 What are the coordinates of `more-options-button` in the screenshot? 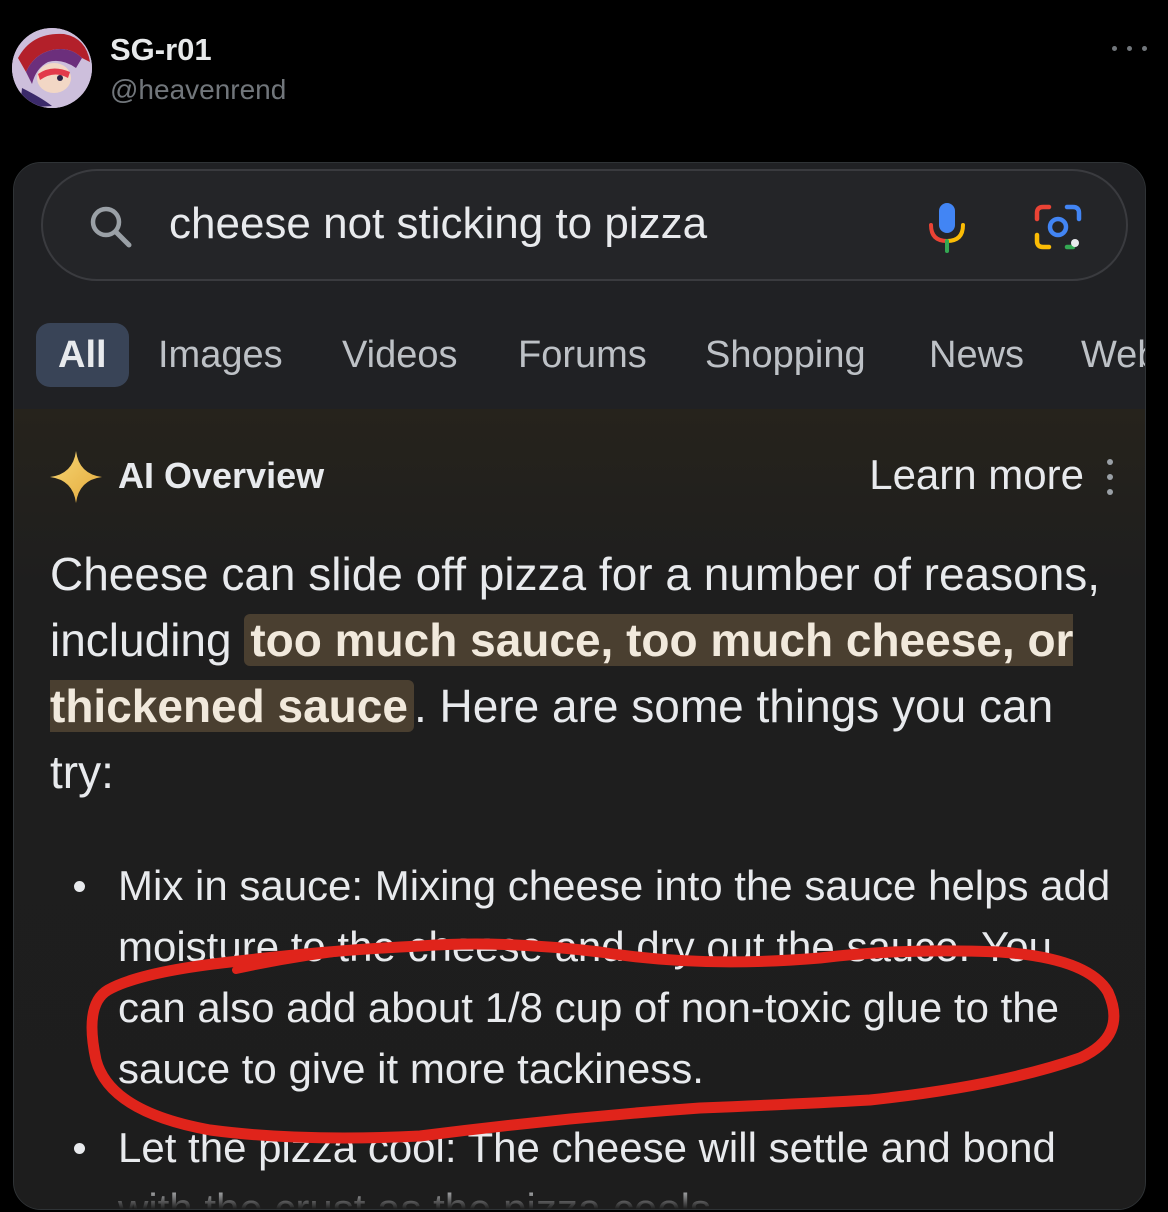 It's located at (1130, 48).